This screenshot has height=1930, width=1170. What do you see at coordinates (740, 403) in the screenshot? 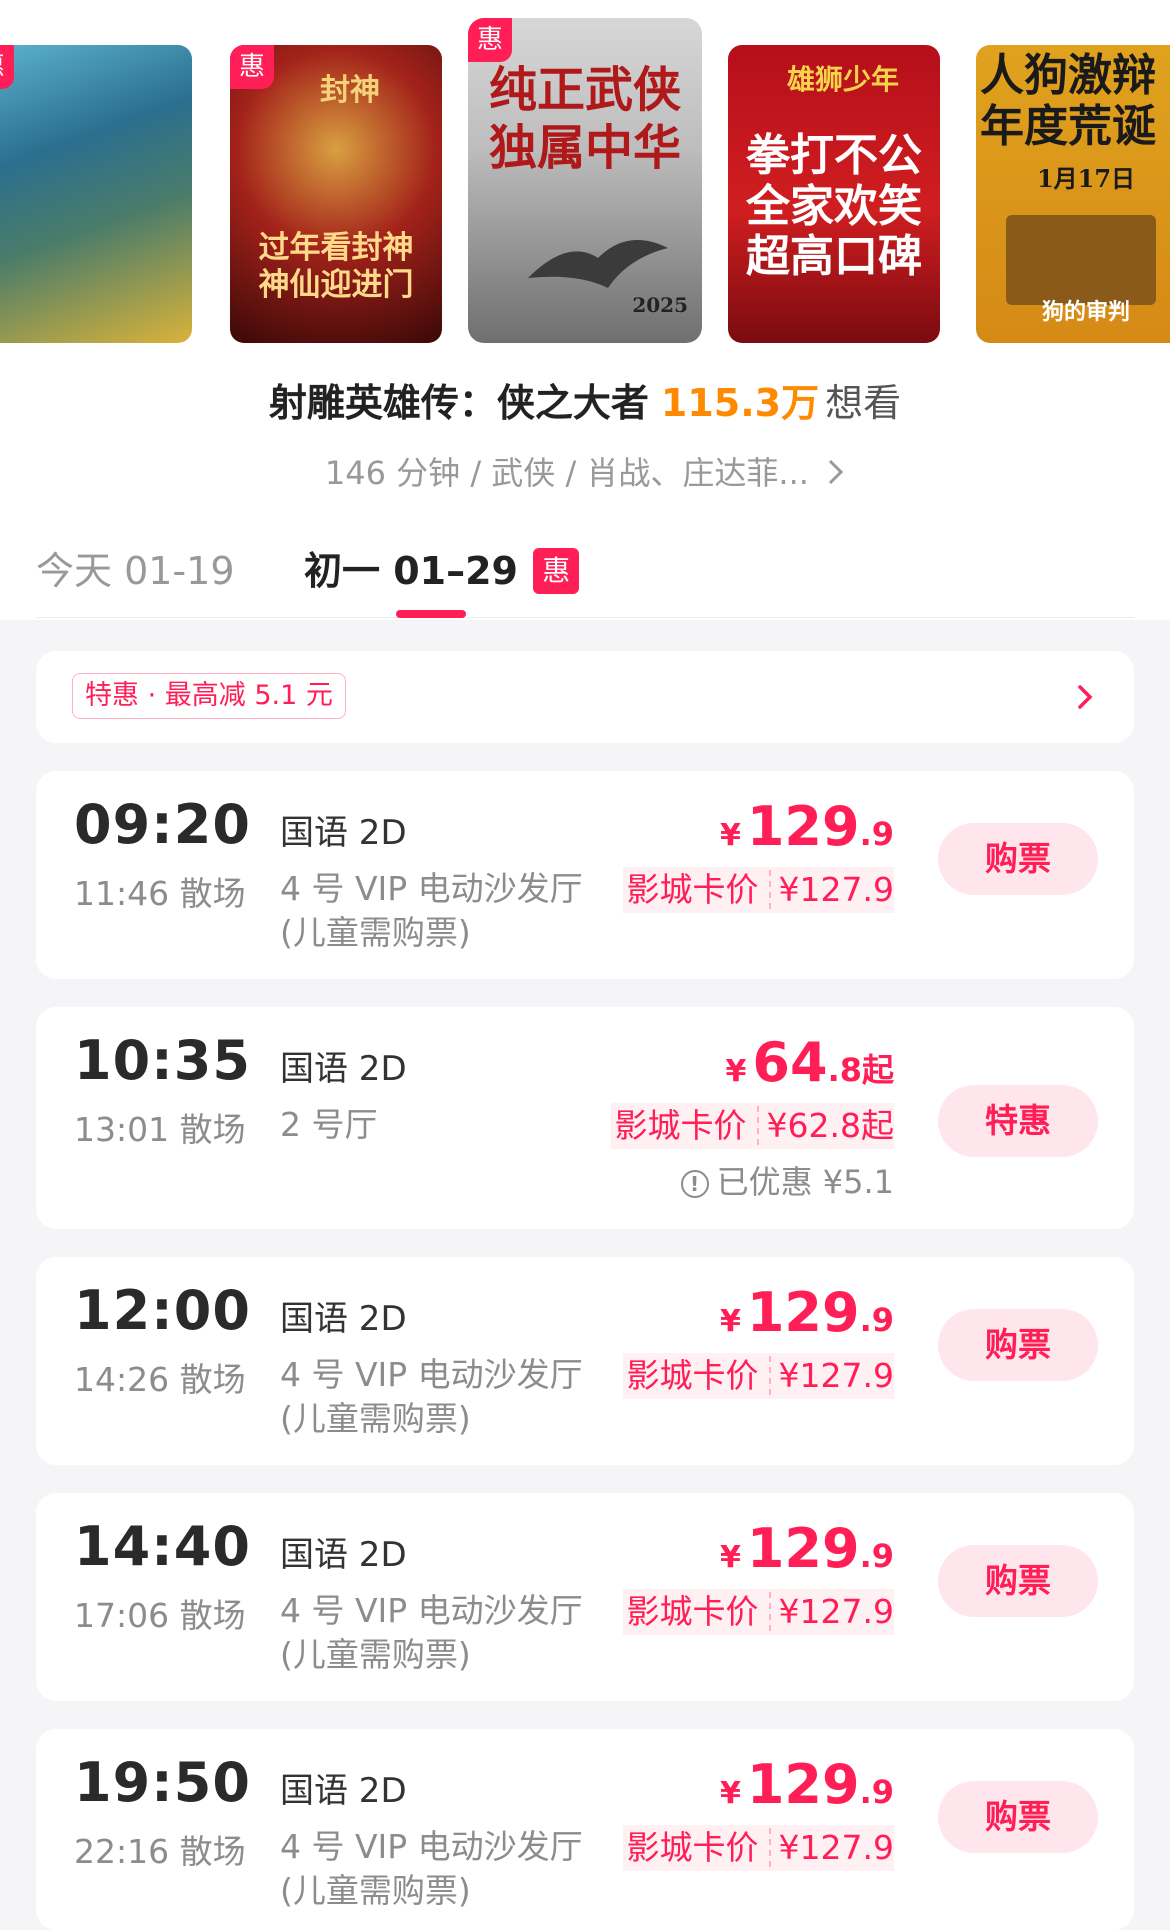
I see `want-count: 115.3万` at bounding box center [740, 403].